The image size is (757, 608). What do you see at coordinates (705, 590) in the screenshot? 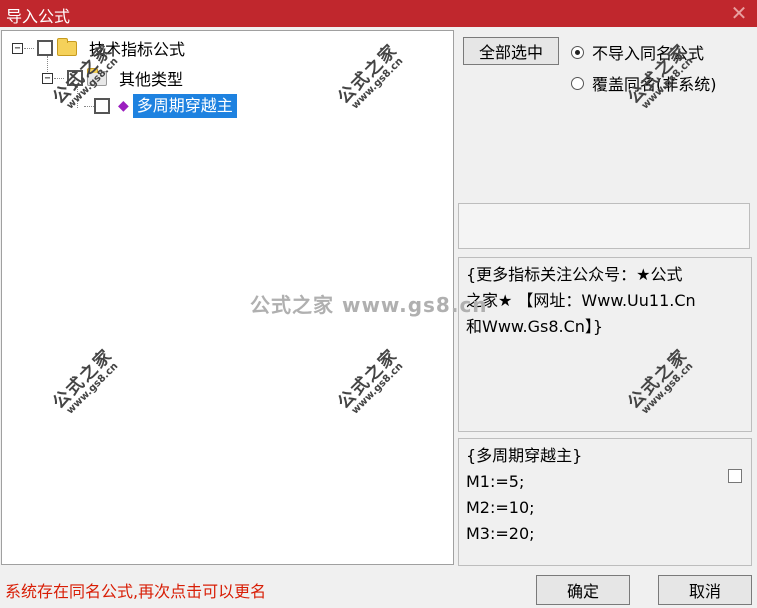
I see `cancel-button: 取消` at bounding box center [705, 590].